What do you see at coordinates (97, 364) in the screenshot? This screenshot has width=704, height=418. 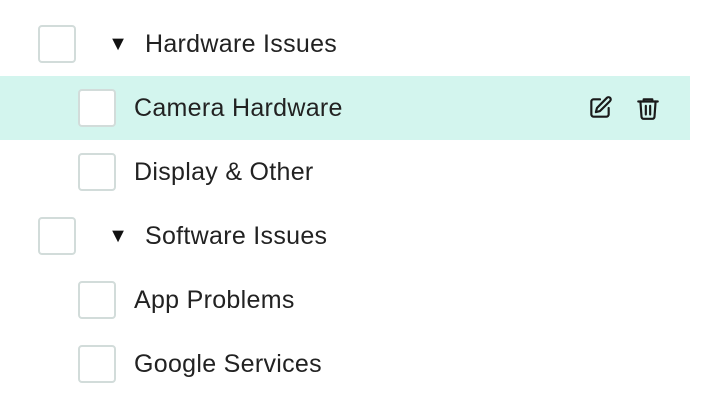 I see `checkbox-google-services` at bounding box center [97, 364].